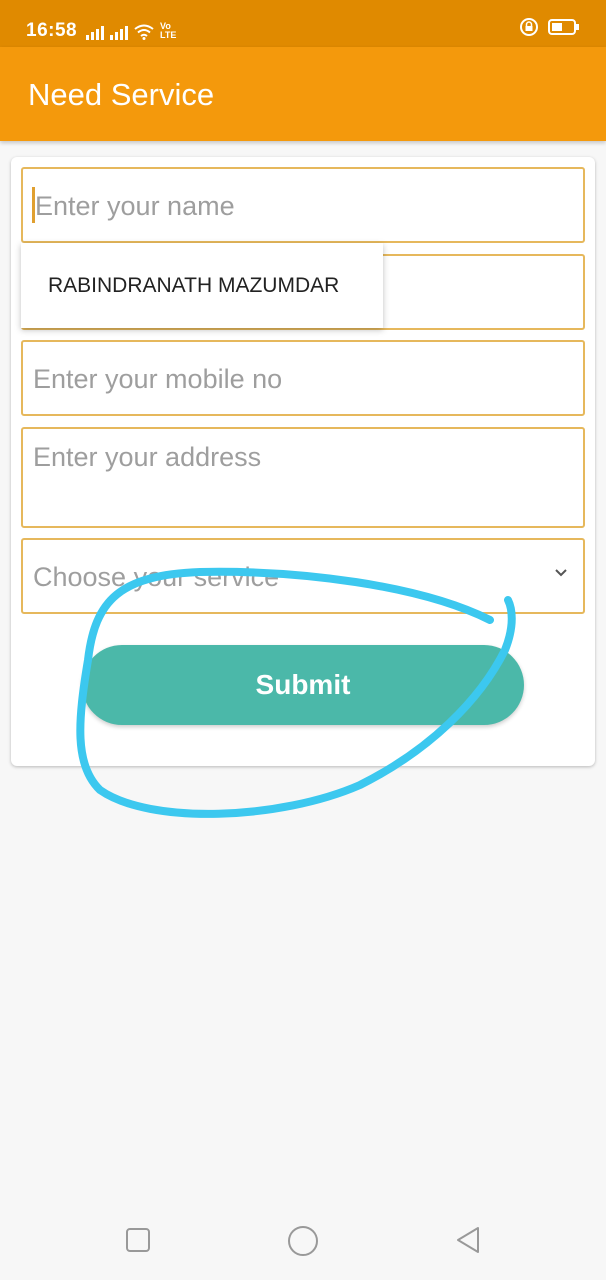 The image size is (606, 1280). What do you see at coordinates (529, 27) in the screenshot?
I see `lock-icon` at bounding box center [529, 27].